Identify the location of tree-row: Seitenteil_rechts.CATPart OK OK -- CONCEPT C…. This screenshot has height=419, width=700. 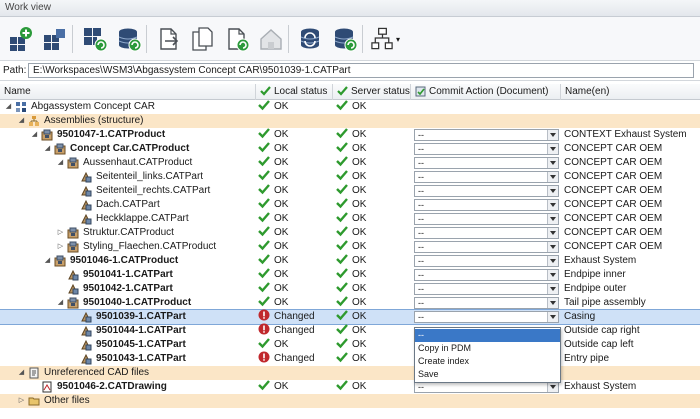
(350, 191).